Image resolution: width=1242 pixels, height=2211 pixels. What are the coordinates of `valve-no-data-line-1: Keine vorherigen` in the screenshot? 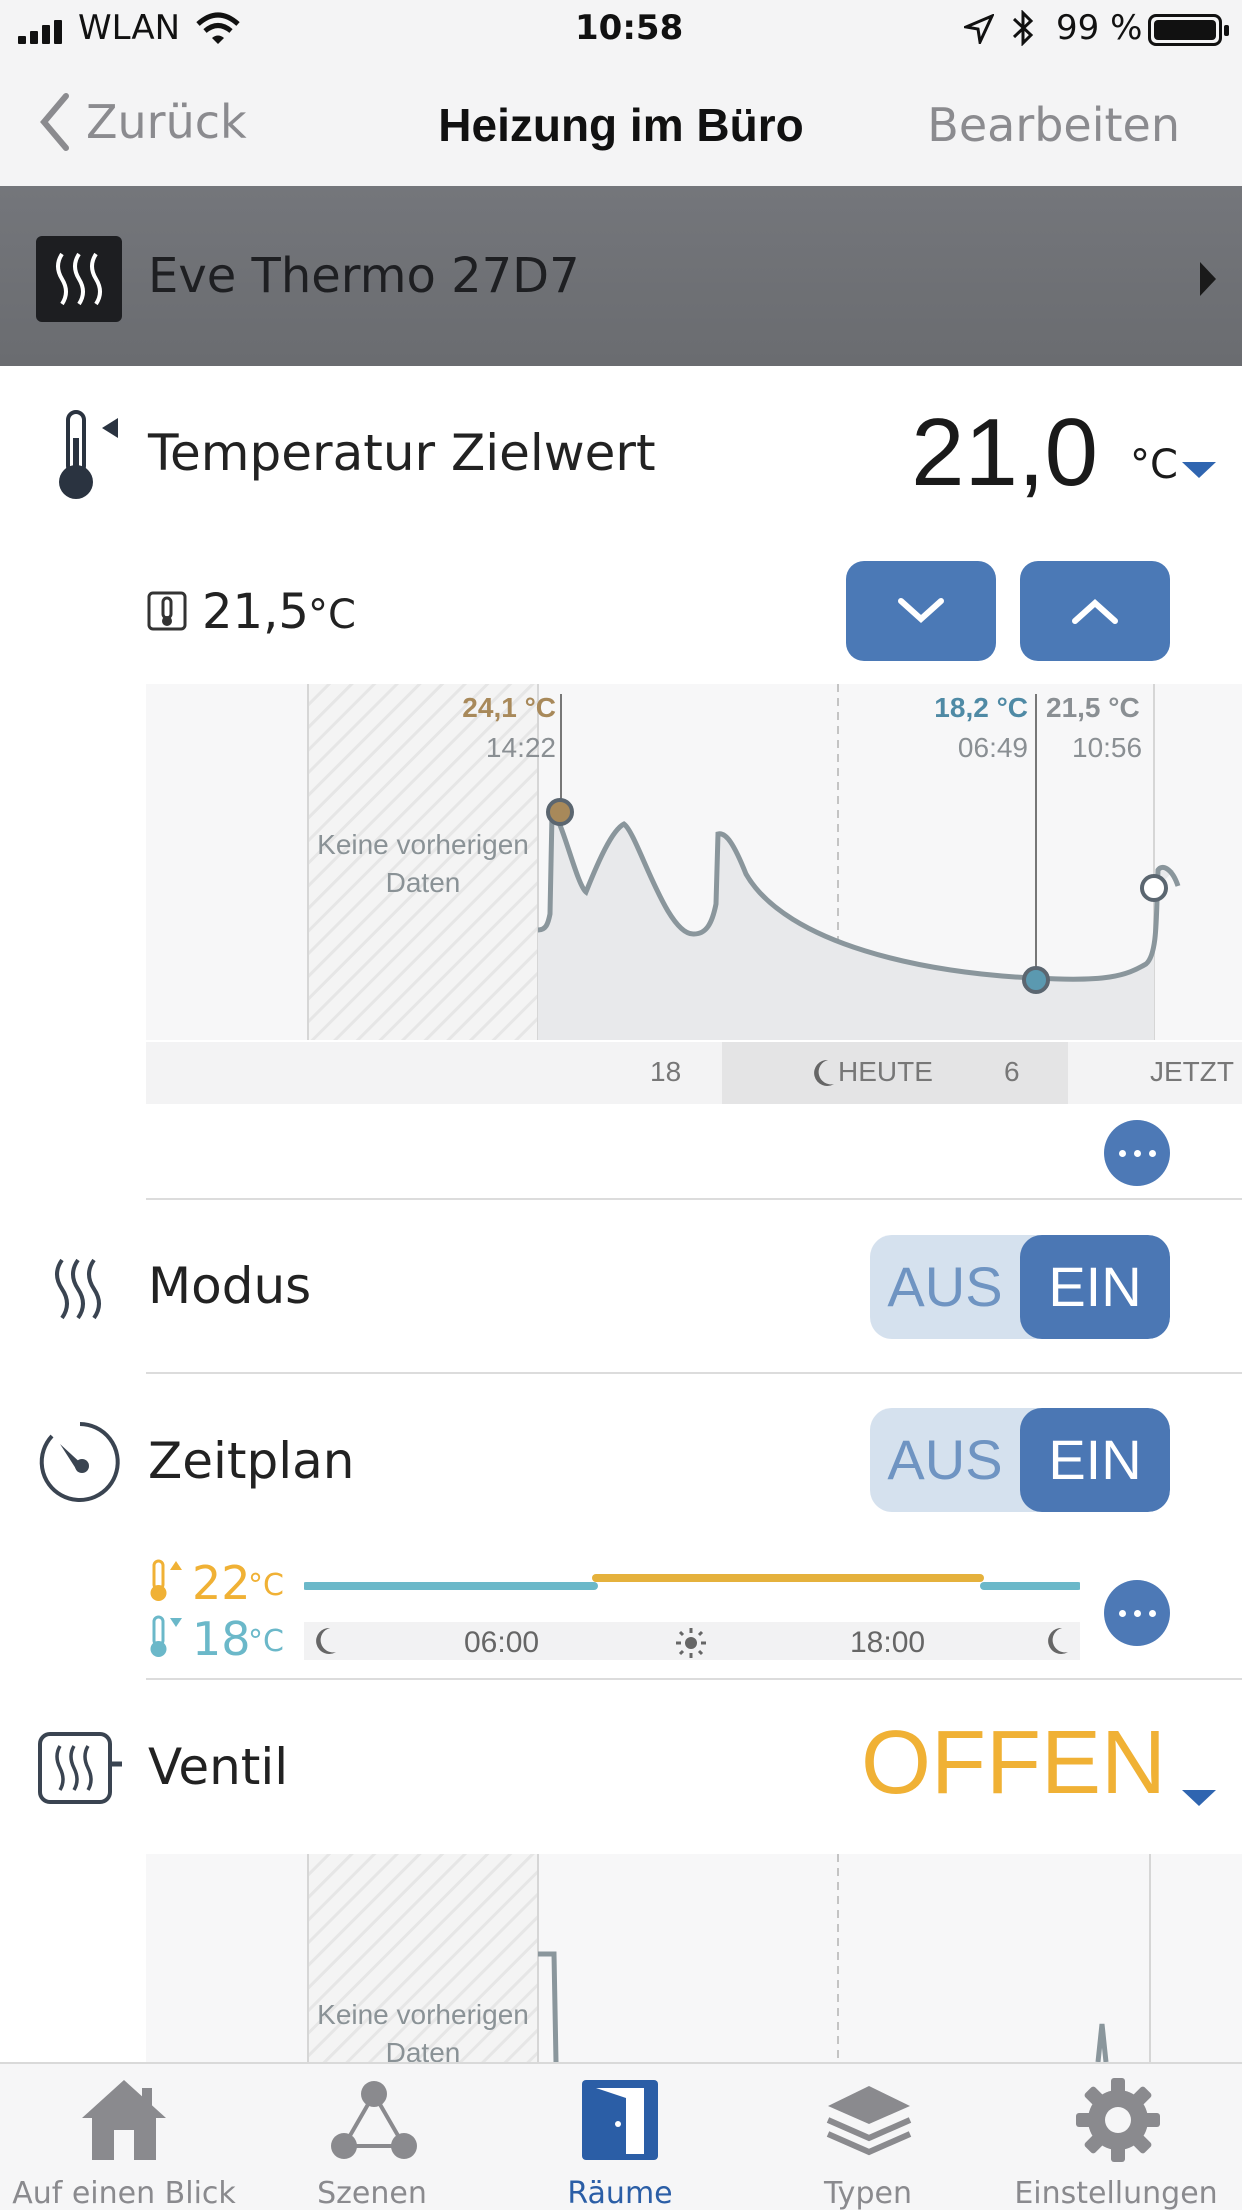 It's located at (423, 2014).